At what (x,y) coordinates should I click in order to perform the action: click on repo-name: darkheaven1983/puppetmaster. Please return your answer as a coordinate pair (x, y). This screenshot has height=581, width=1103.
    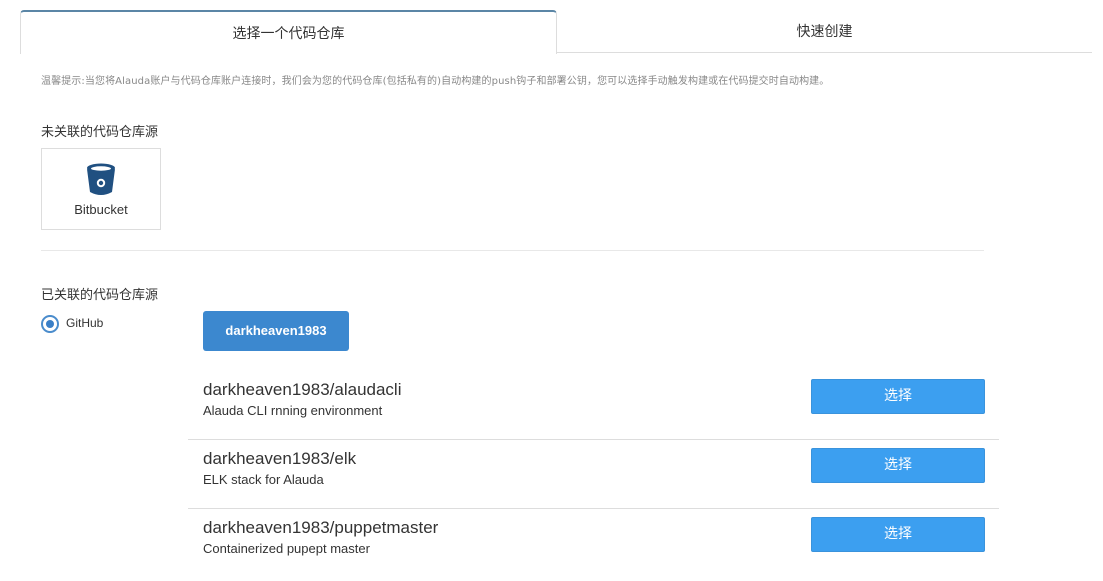
    Looking at the image, I should click on (321, 527).